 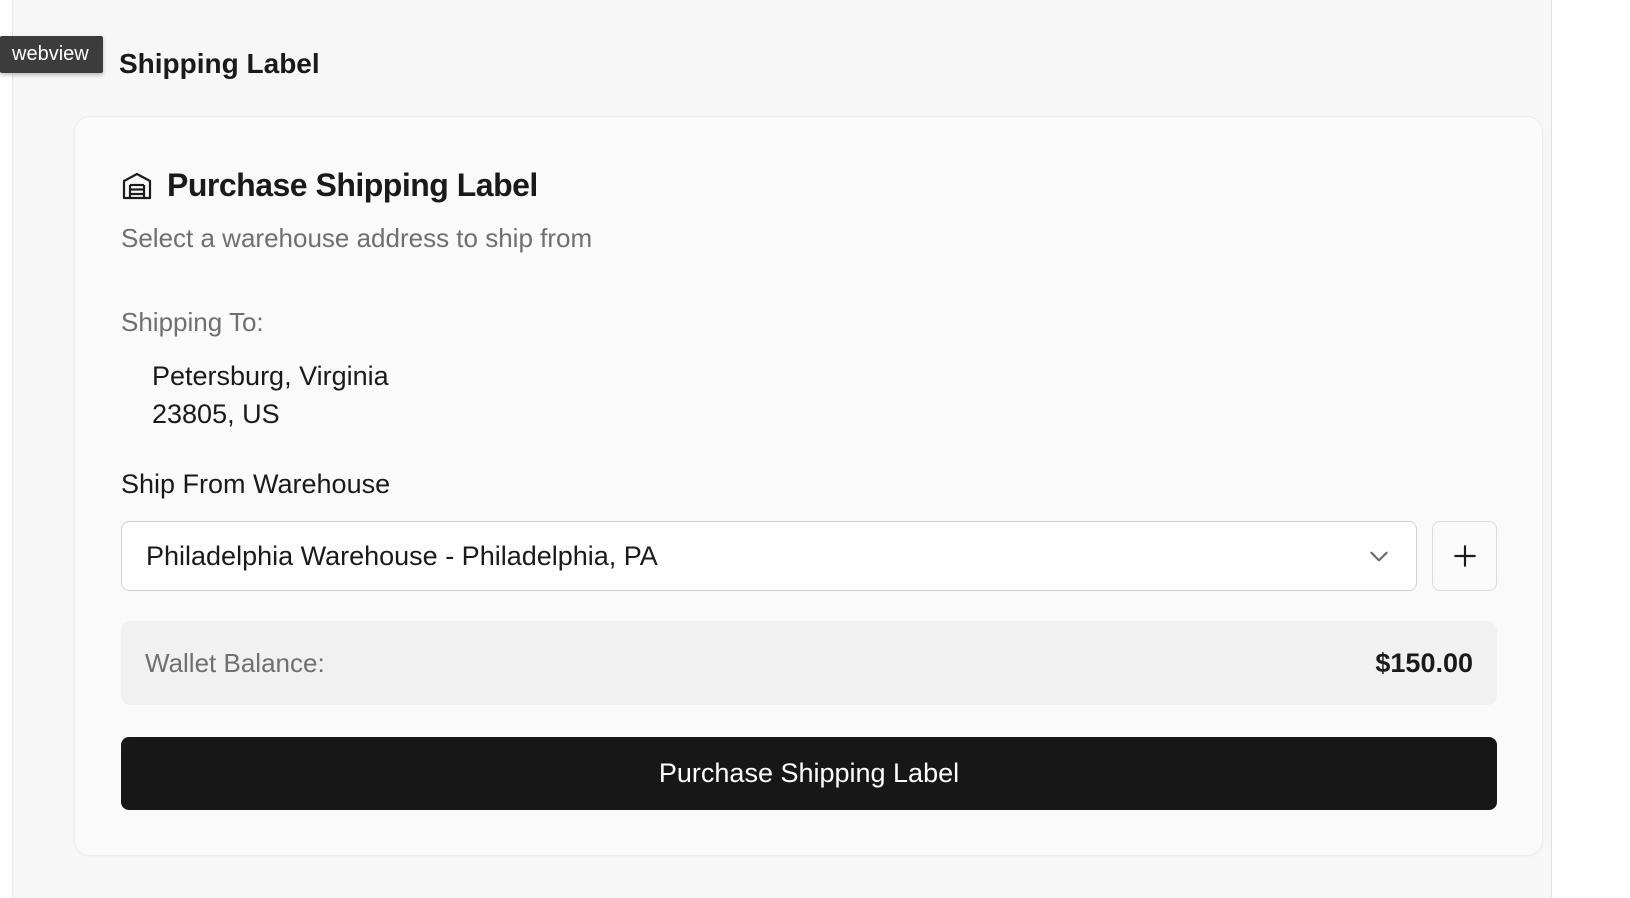 I want to click on section-header: Shipping Label, so click(x=197, y=64).